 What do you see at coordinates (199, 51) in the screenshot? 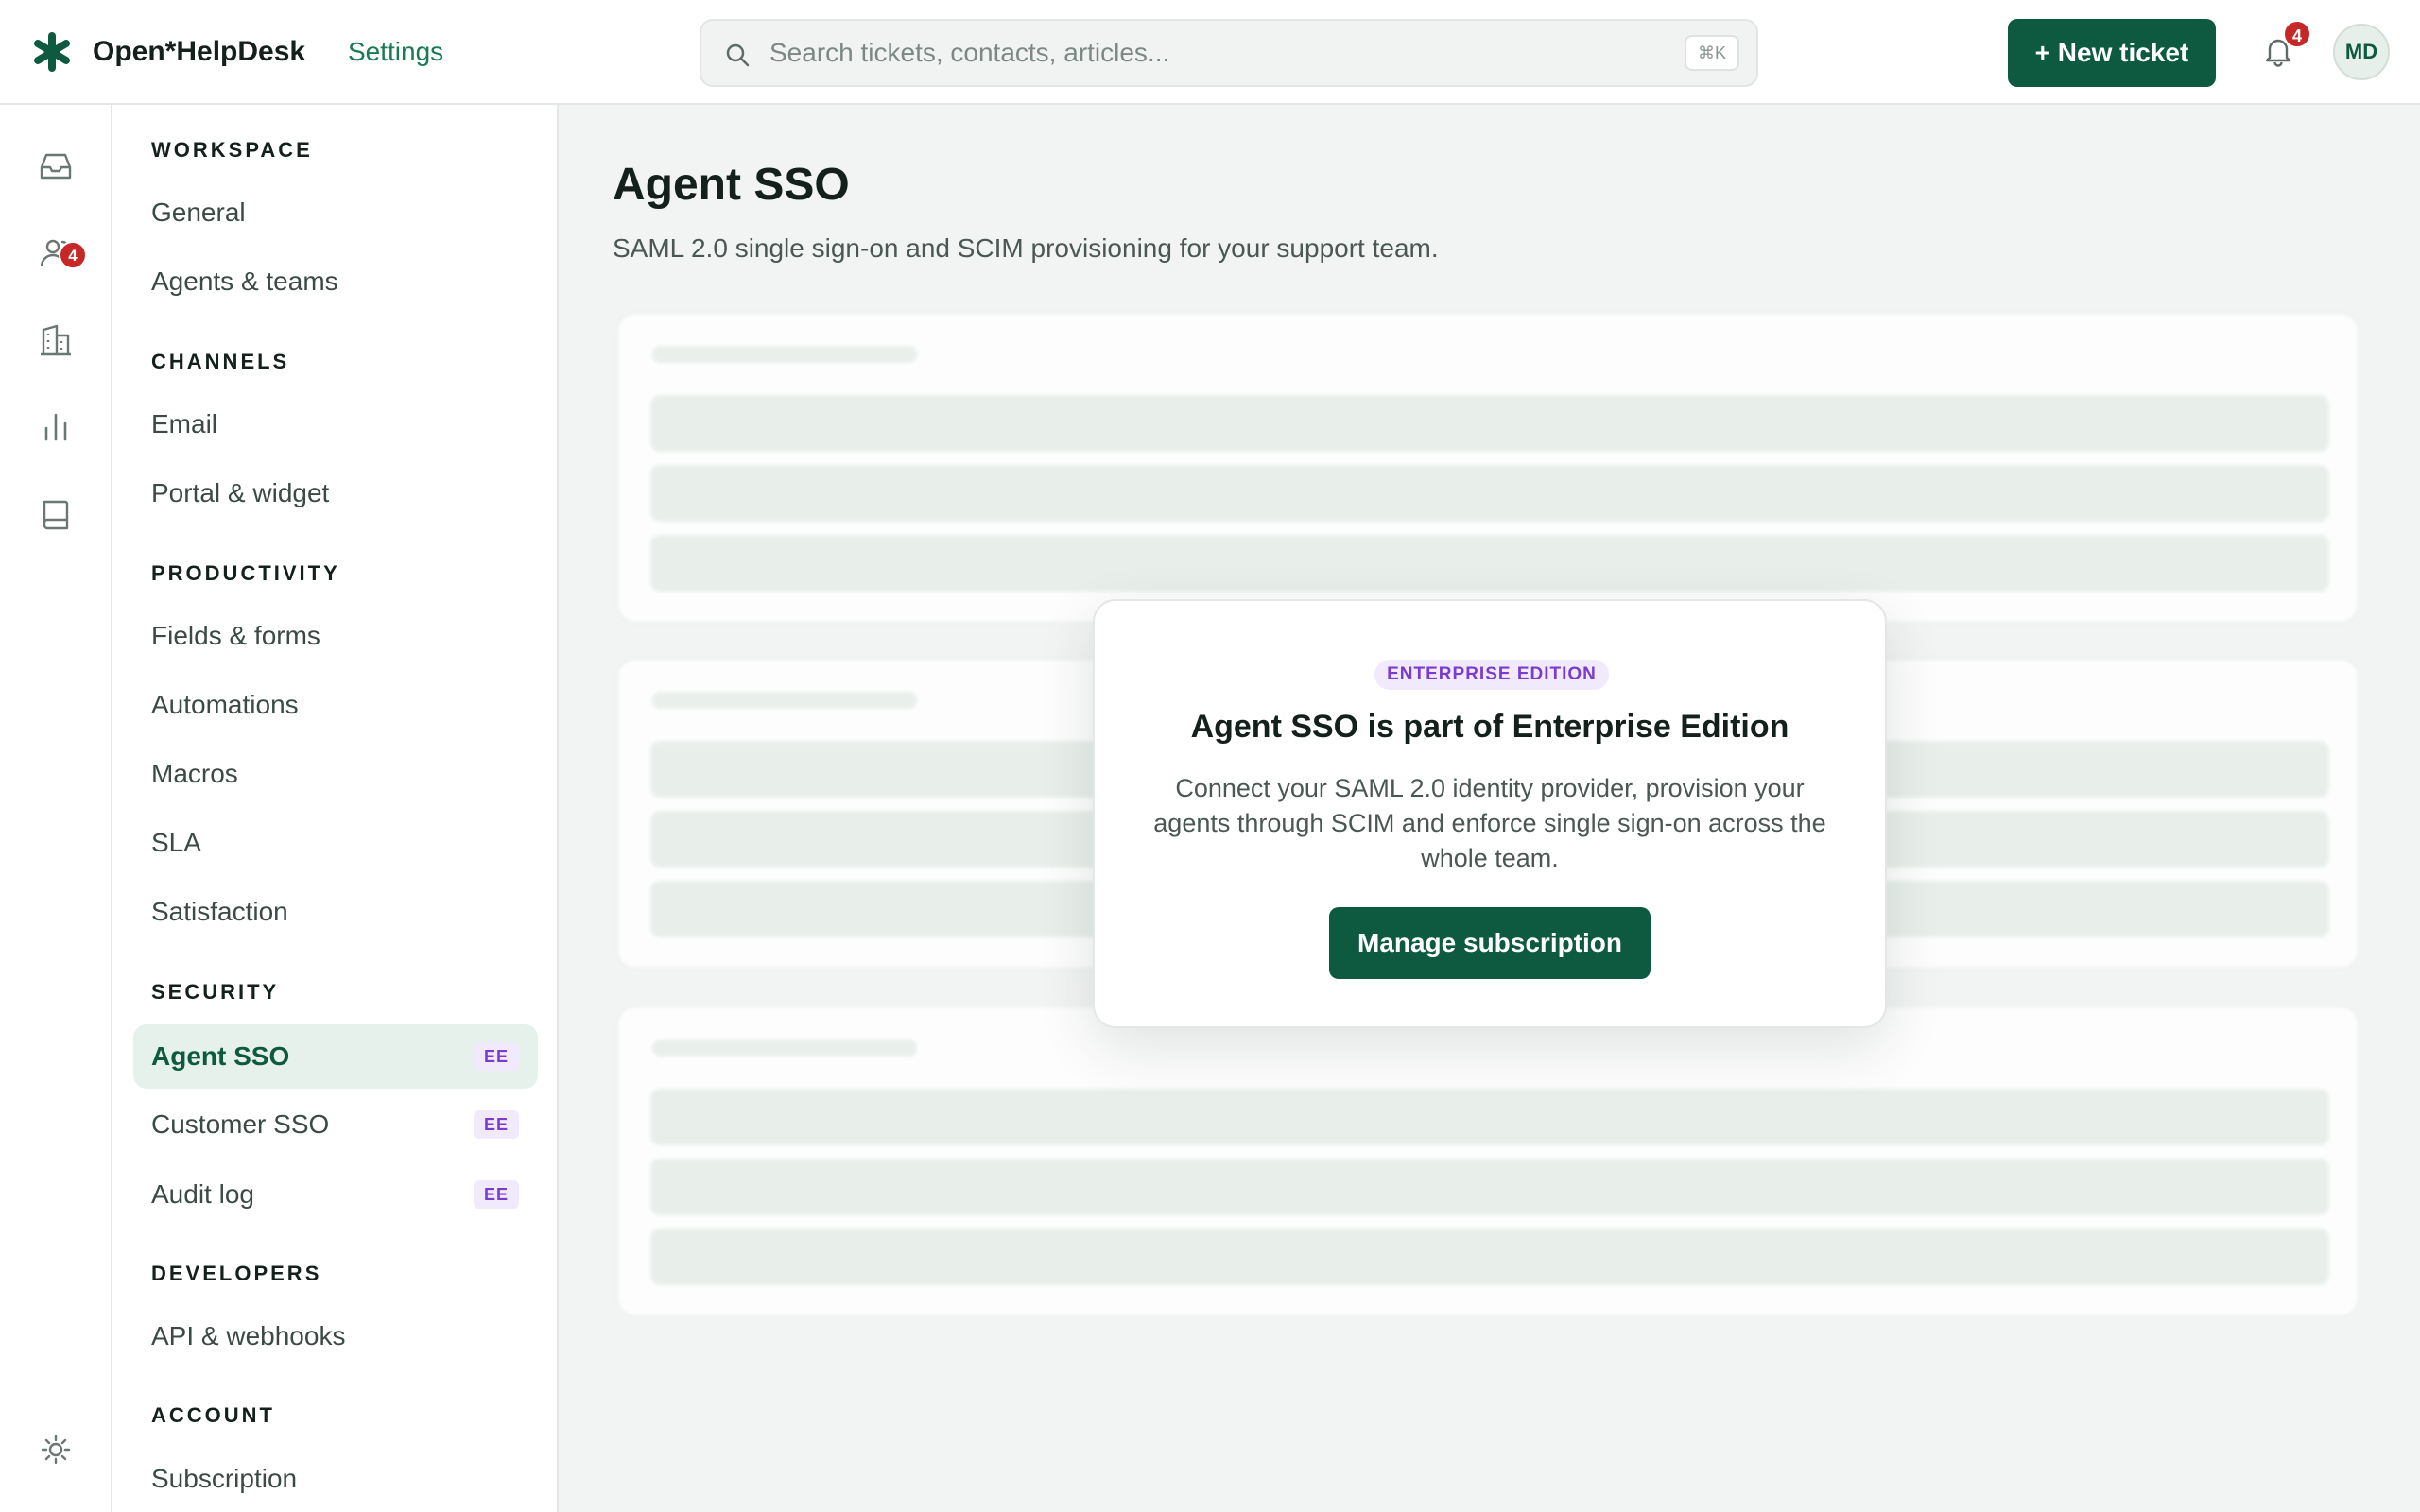
I see `app-name: Open*HelpDesk` at bounding box center [199, 51].